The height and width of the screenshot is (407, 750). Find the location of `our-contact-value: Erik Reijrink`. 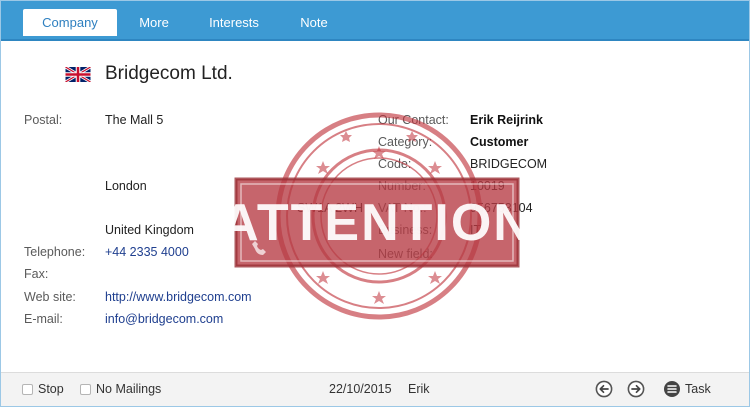

our-contact-value: Erik Reijrink is located at coordinates (506, 120).